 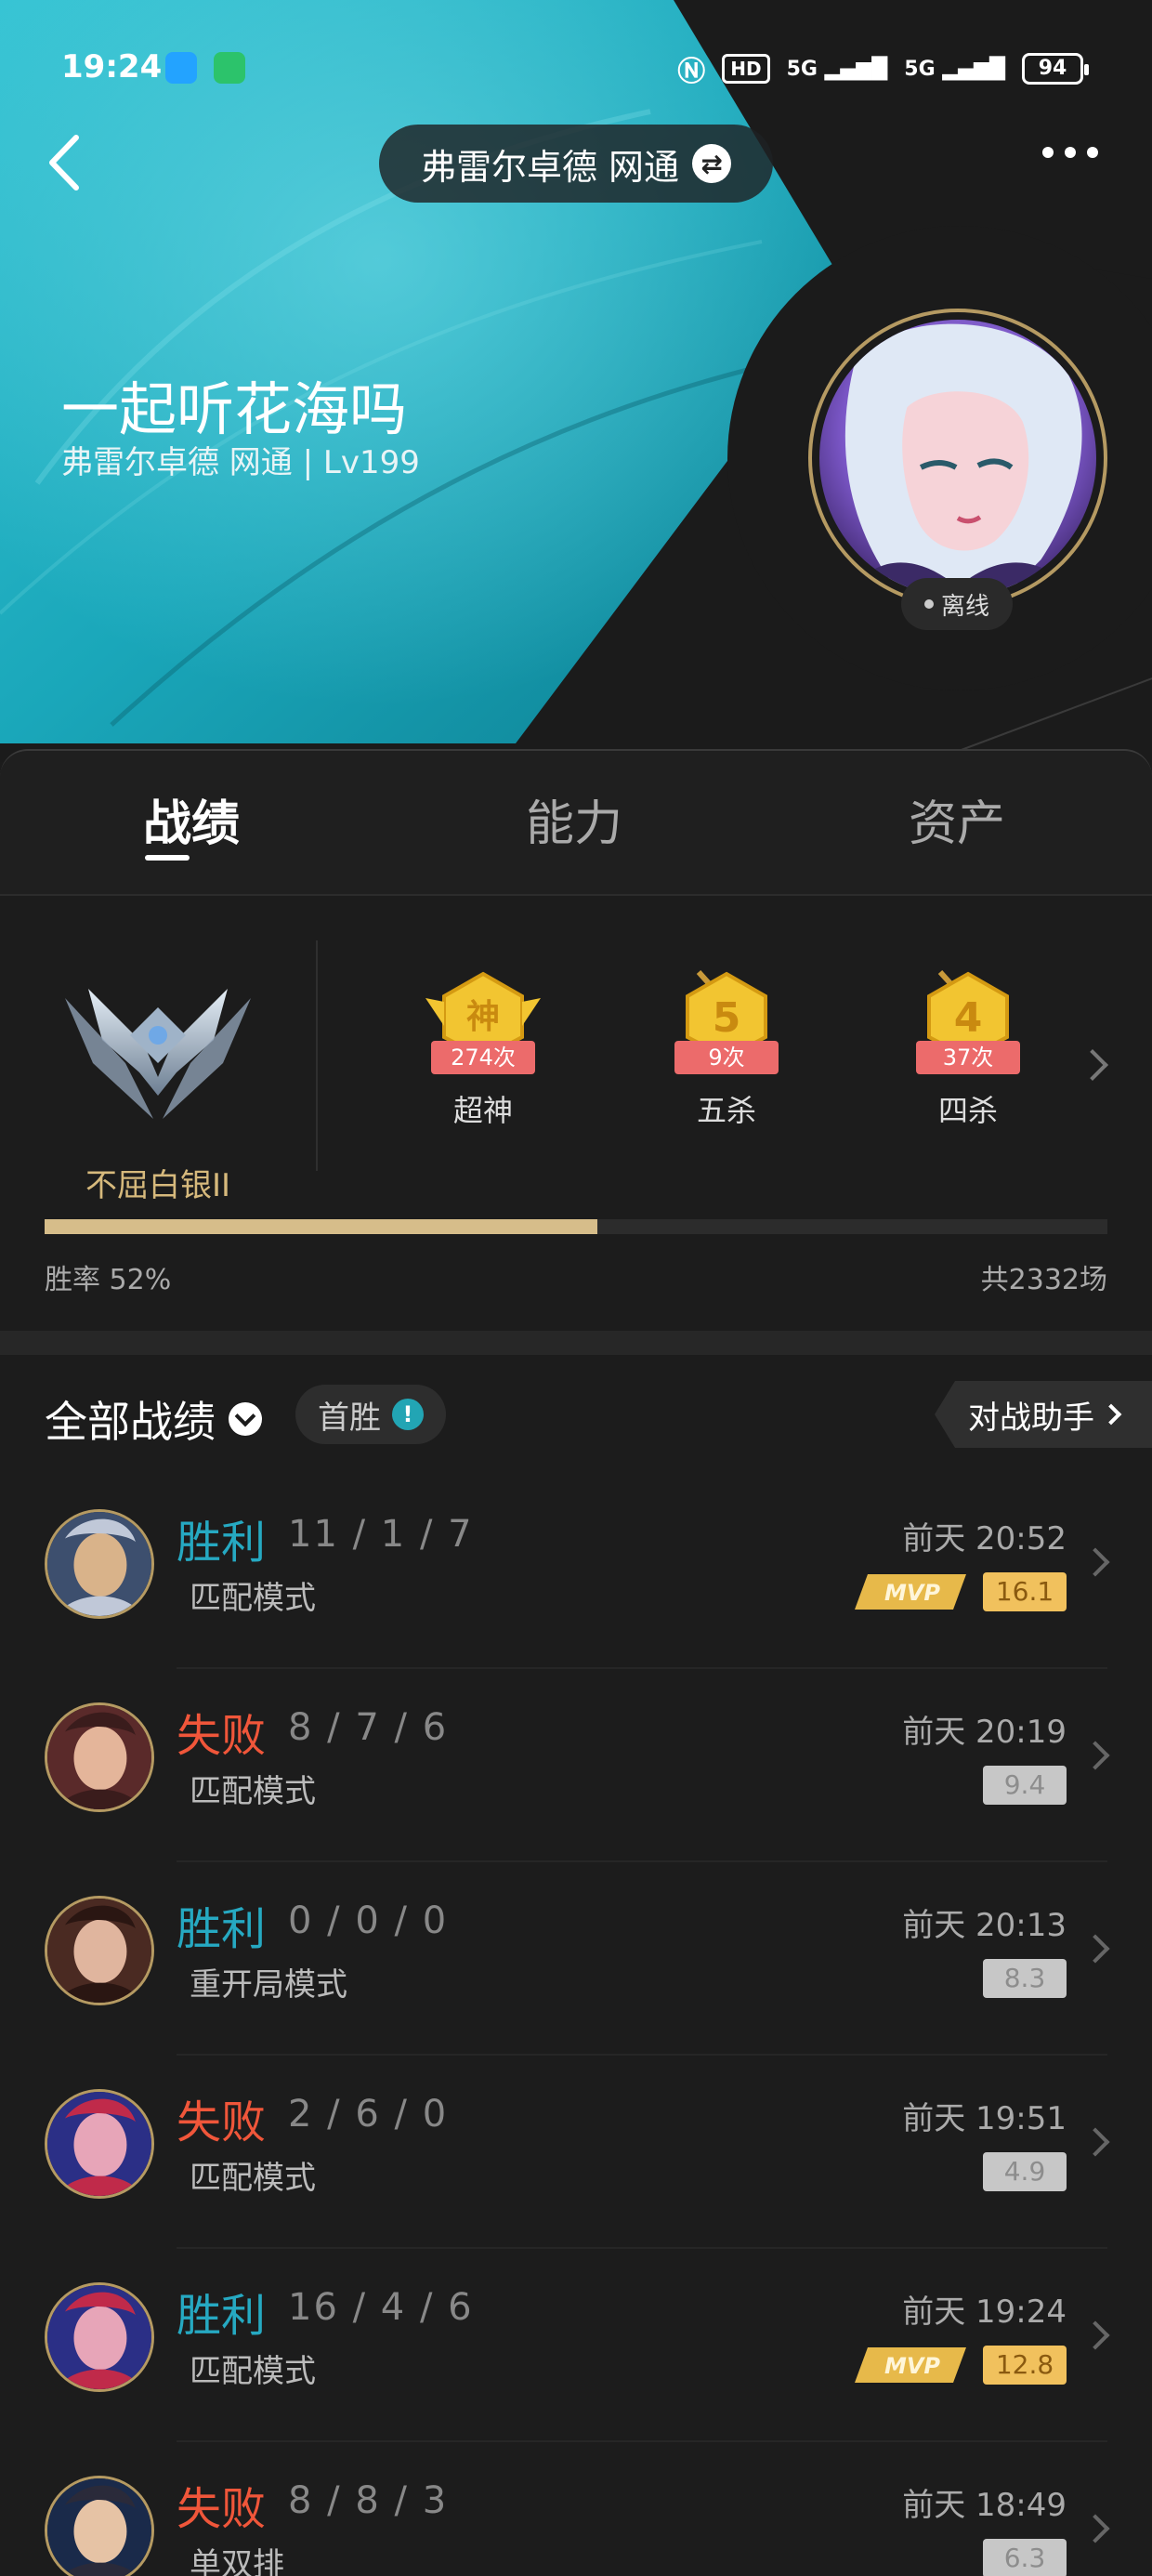 What do you see at coordinates (408, 1414) in the screenshot?
I see `info-icon: !` at bounding box center [408, 1414].